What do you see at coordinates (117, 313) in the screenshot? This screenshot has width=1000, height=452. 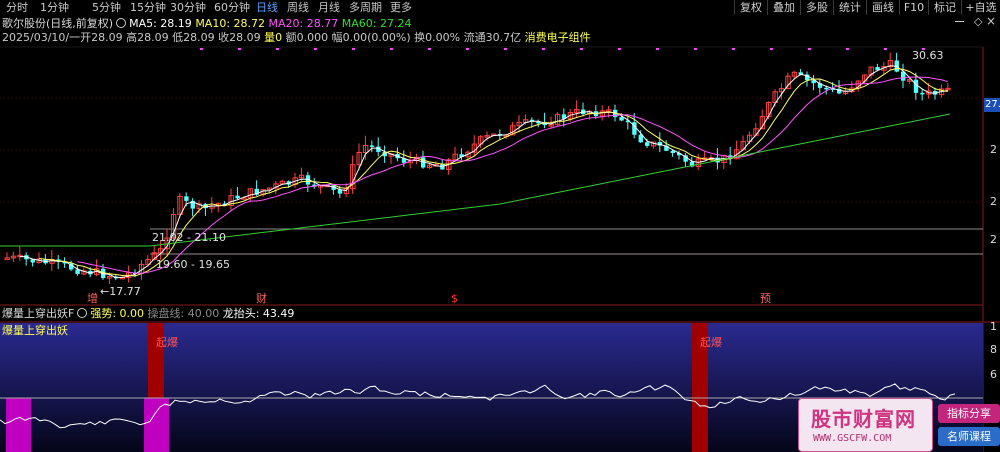 I see `strength-value: 强势: 0.00` at bounding box center [117, 313].